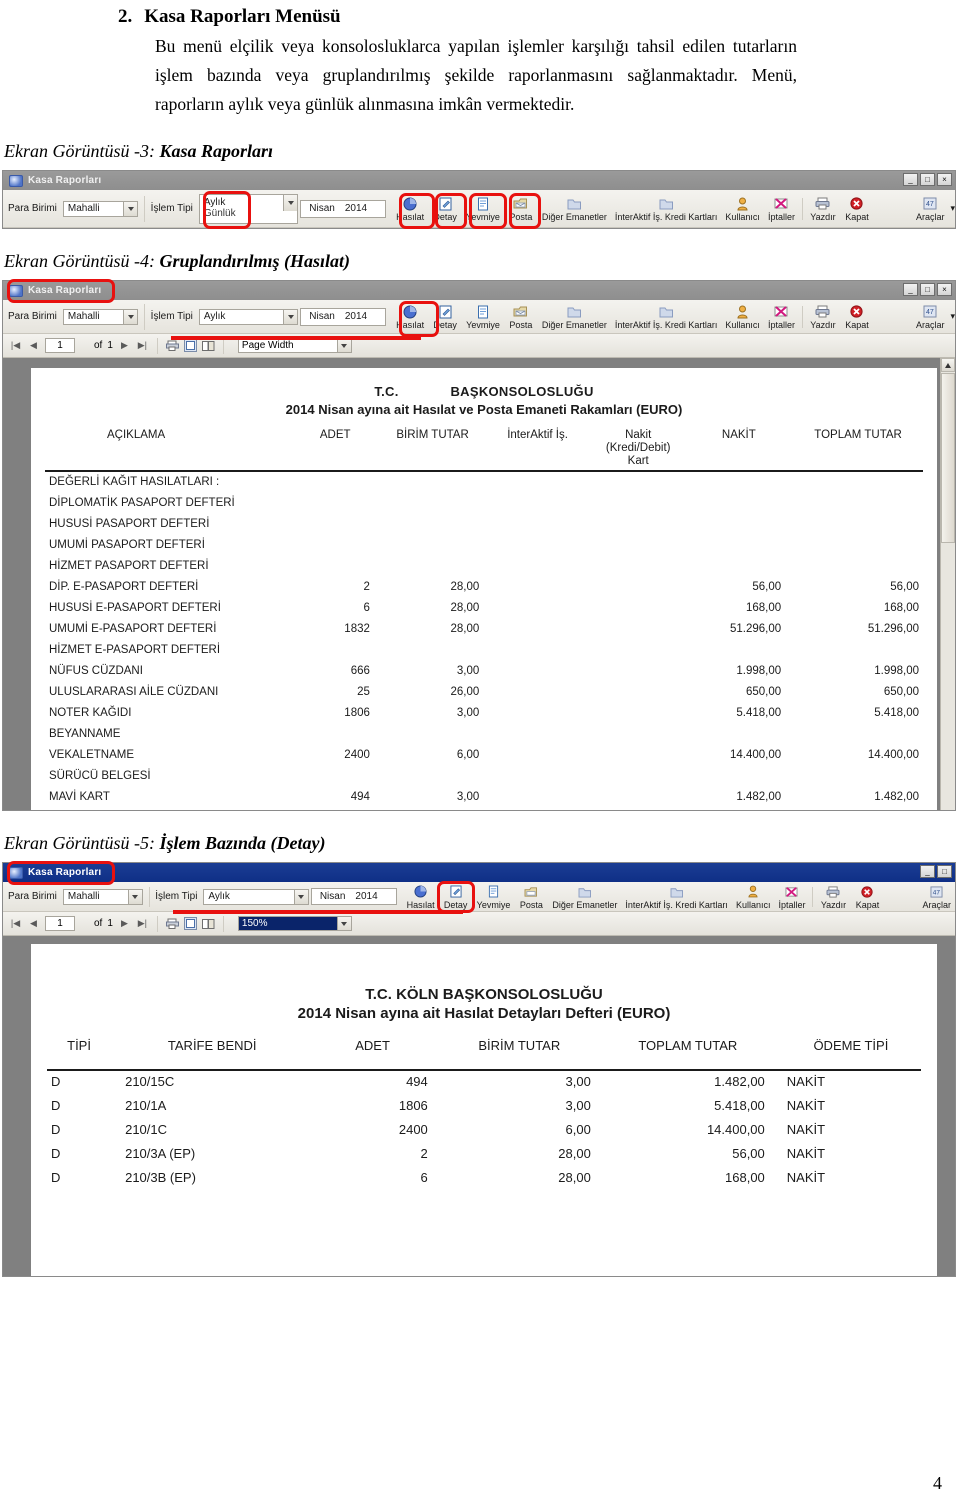 This screenshot has width=960, height=1508. I want to click on col-odeme-tipi: ÖDEME TİPİ, so click(851, 1045).